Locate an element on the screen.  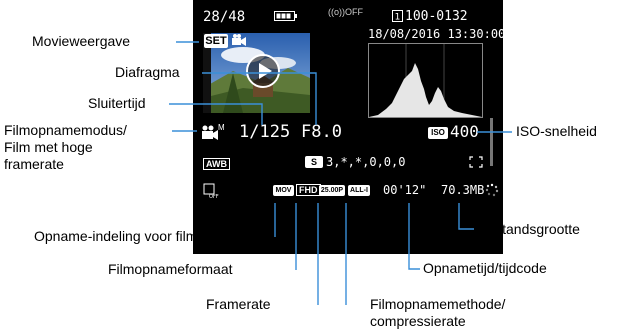
leader-bestandsgrootte is located at coordinates (466, 216).